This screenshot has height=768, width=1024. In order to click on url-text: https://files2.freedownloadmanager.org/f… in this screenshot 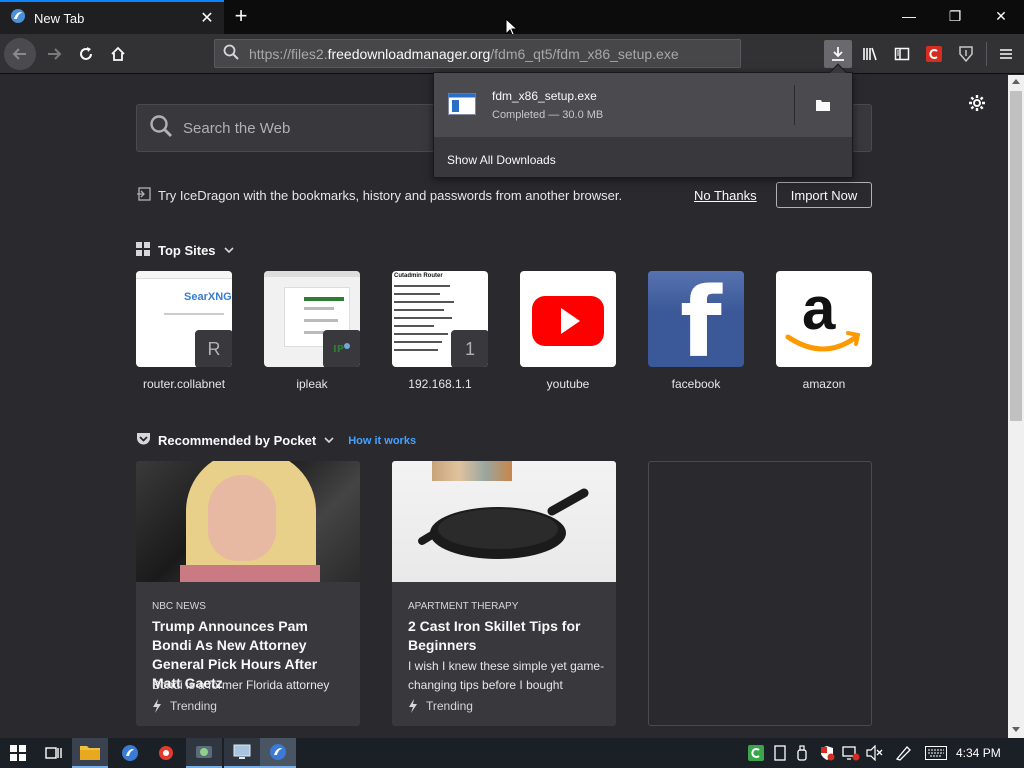, I will do `click(464, 54)`.